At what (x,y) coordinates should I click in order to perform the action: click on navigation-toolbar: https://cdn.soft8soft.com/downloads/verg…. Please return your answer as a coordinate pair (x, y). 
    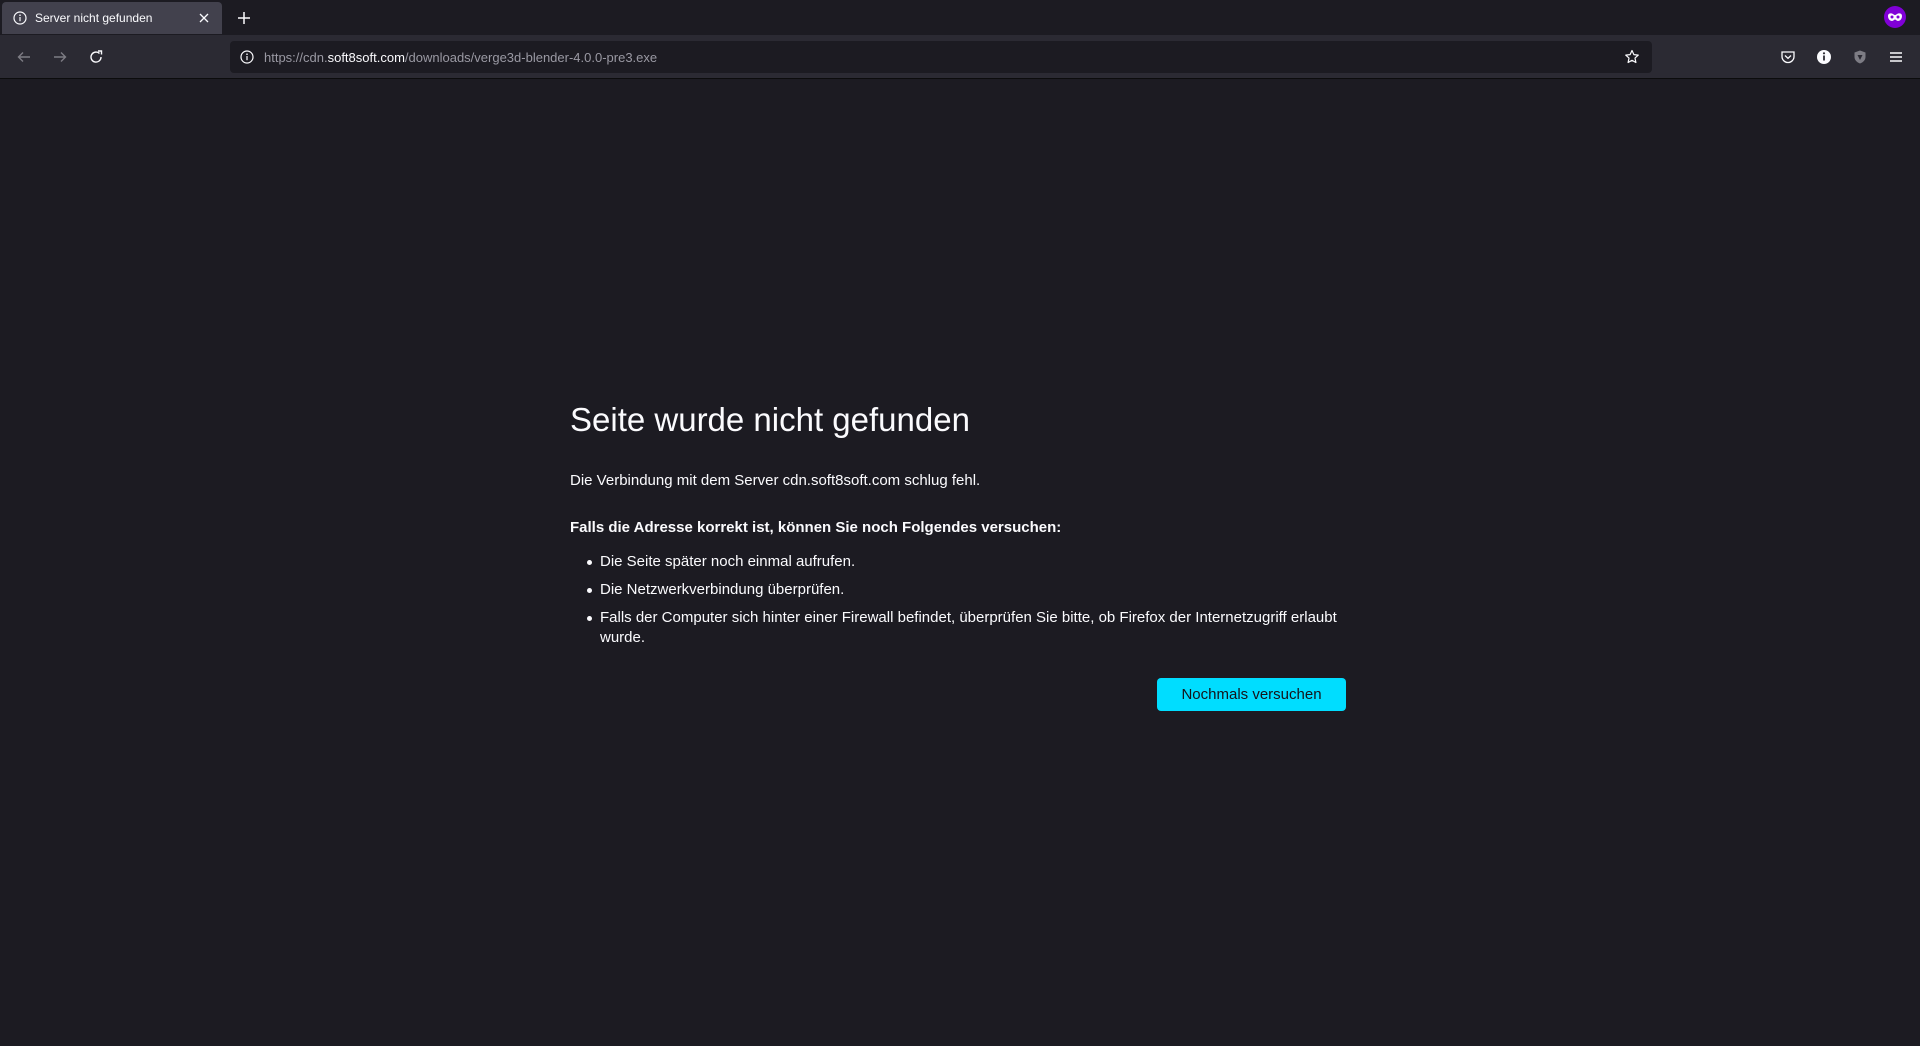
    Looking at the image, I should click on (960, 57).